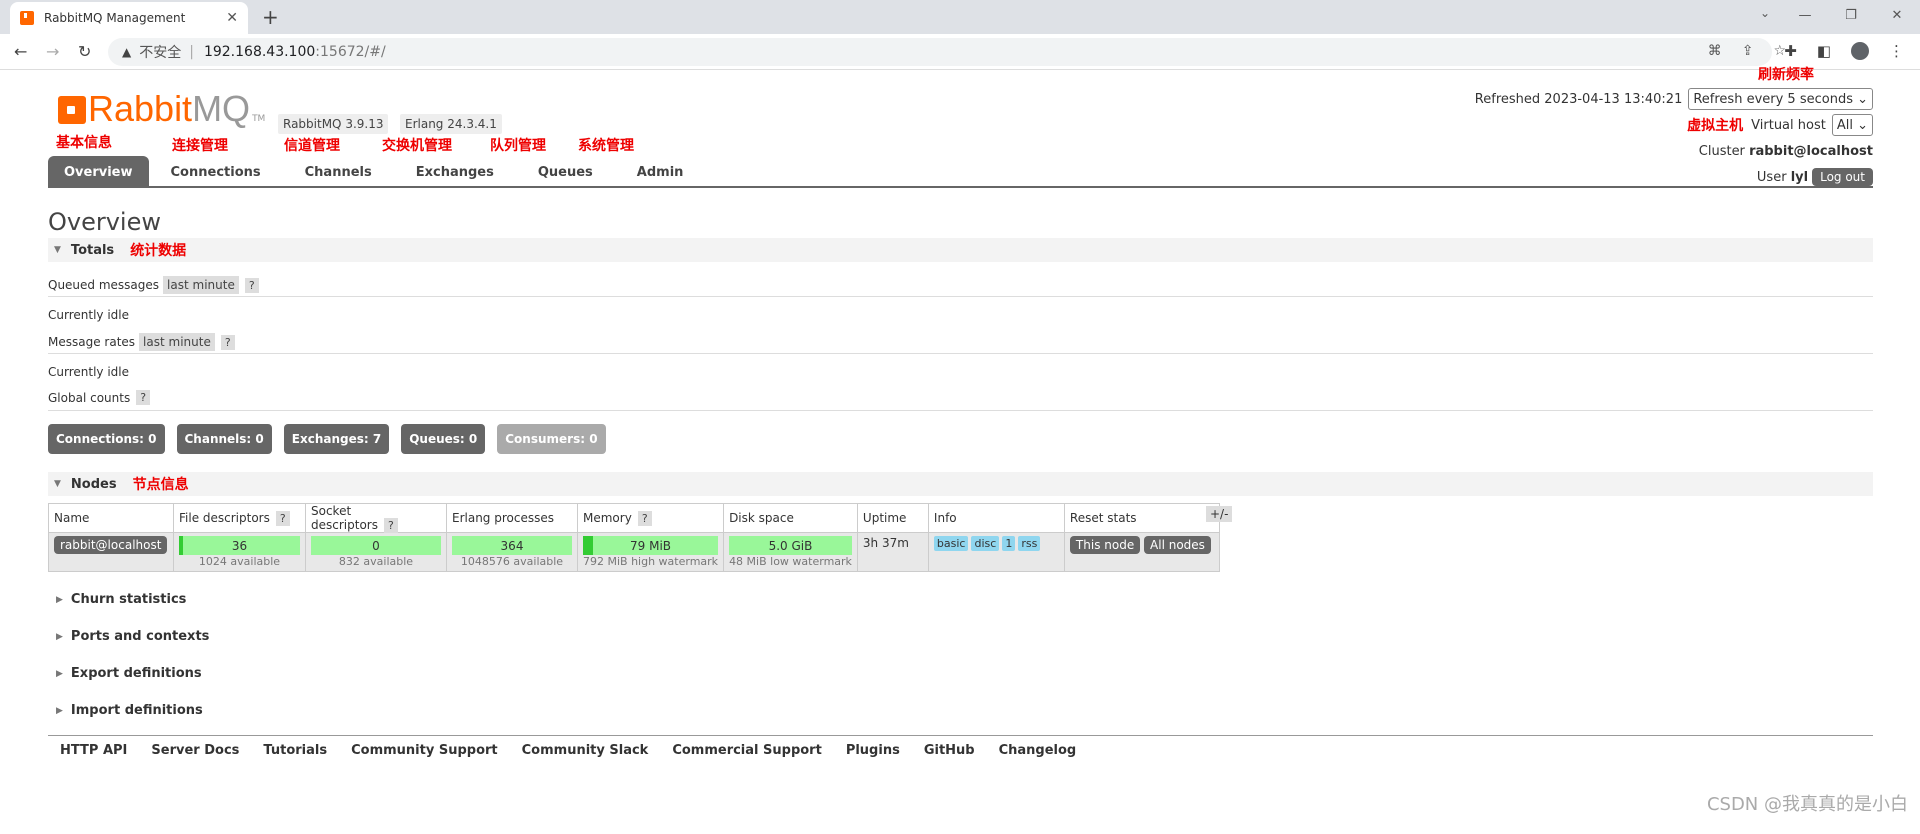 This screenshot has height=834, width=1920. What do you see at coordinates (1578, 99) in the screenshot?
I see `refreshed-time: Refreshed 2023-04-13 13:40:21` at bounding box center [1578, 99].